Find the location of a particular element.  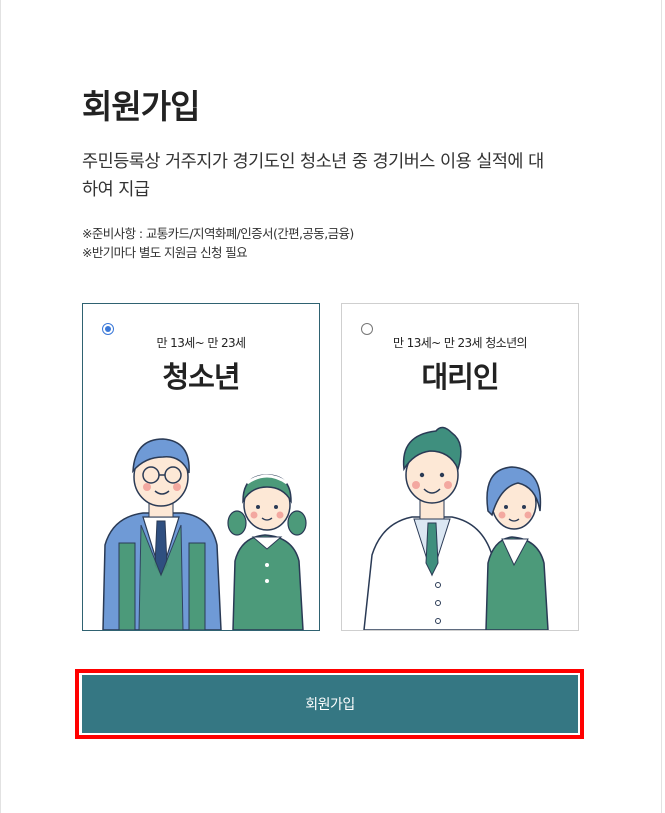

option-card-proxy: 만 13세~ 만 23세 청소년의 대리인 is located at coordinates (460, 467).